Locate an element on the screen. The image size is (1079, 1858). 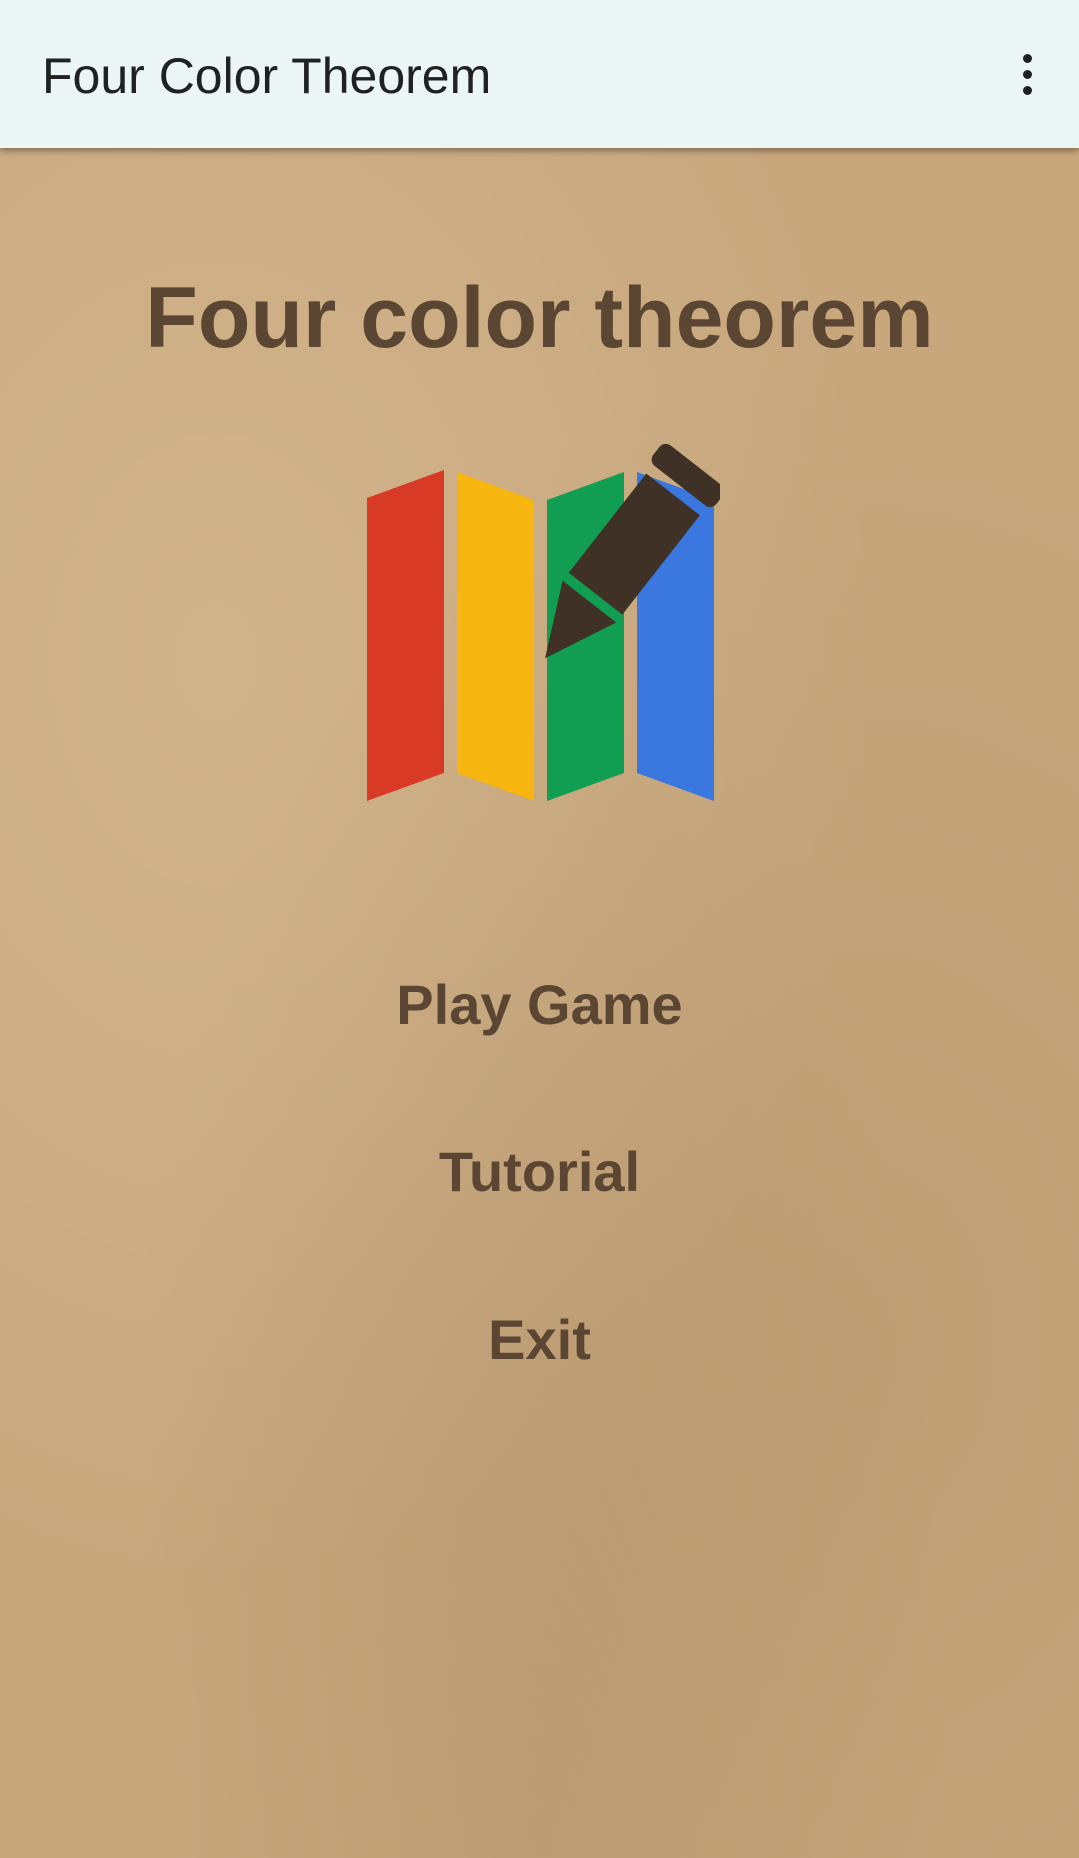
page-heading: Four color theorem is located at coordinates (539, 318).